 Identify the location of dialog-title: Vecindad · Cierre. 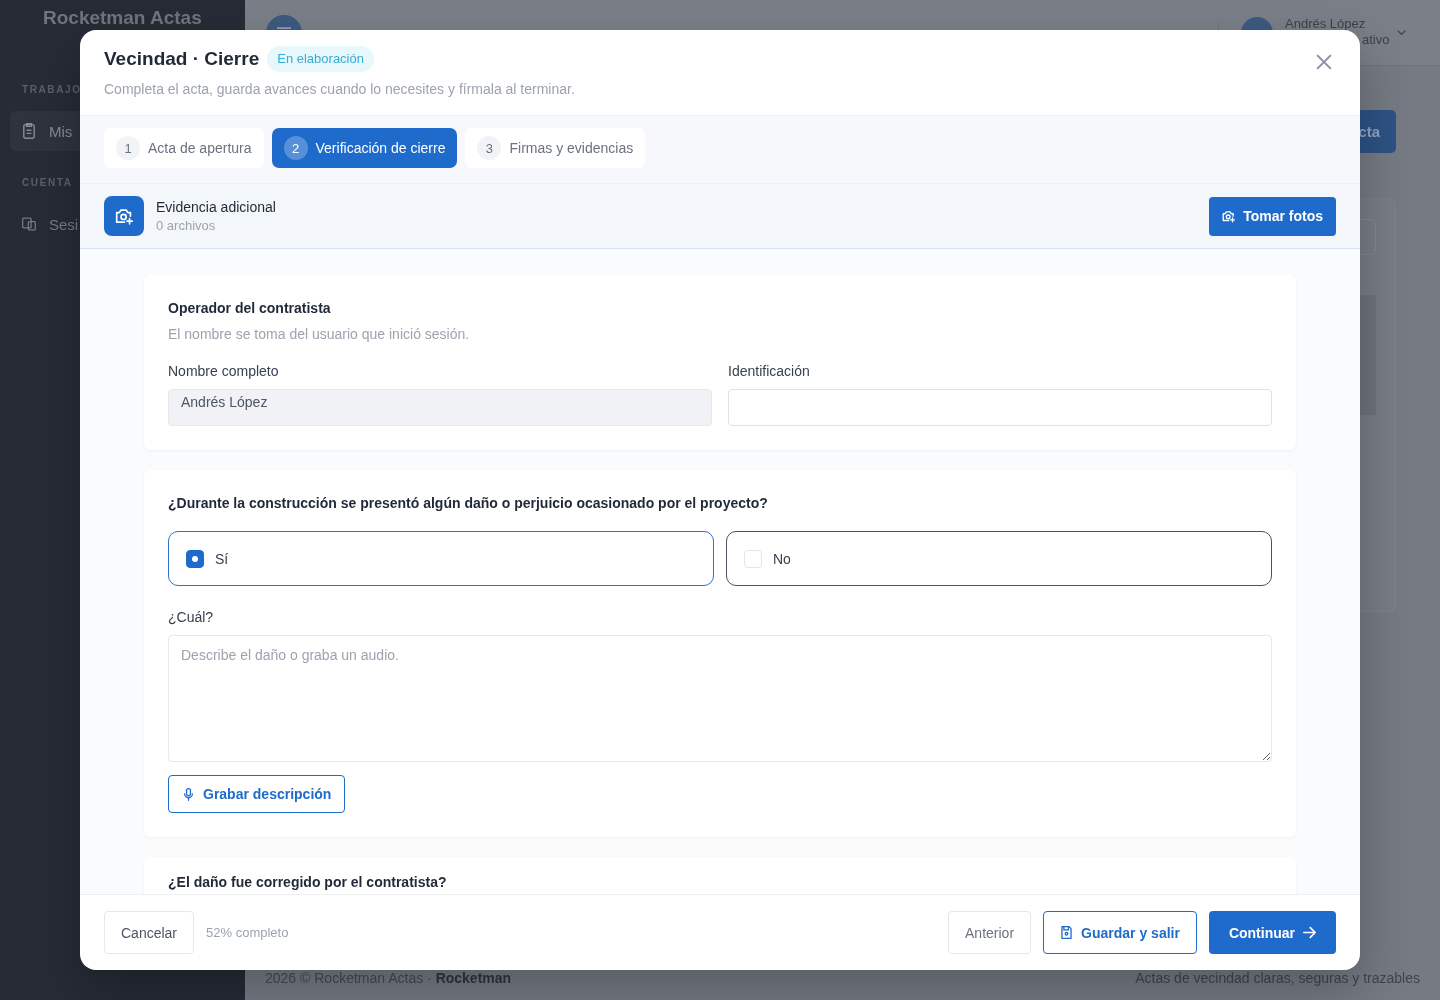
(182, 59).